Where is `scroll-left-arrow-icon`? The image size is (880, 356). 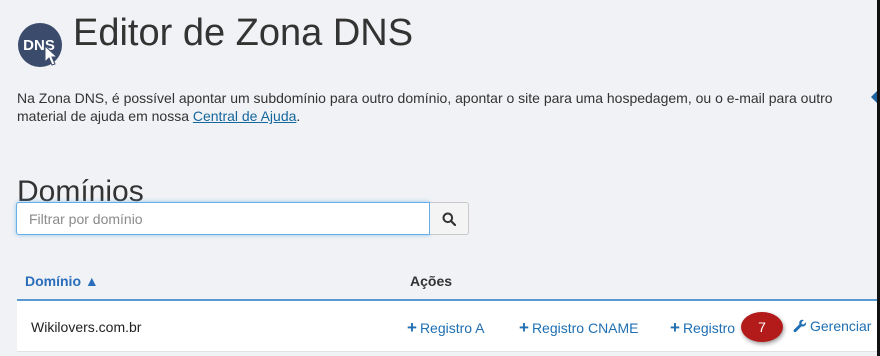
scroll-left-arrow-icon is located at coordinates (874, 97).